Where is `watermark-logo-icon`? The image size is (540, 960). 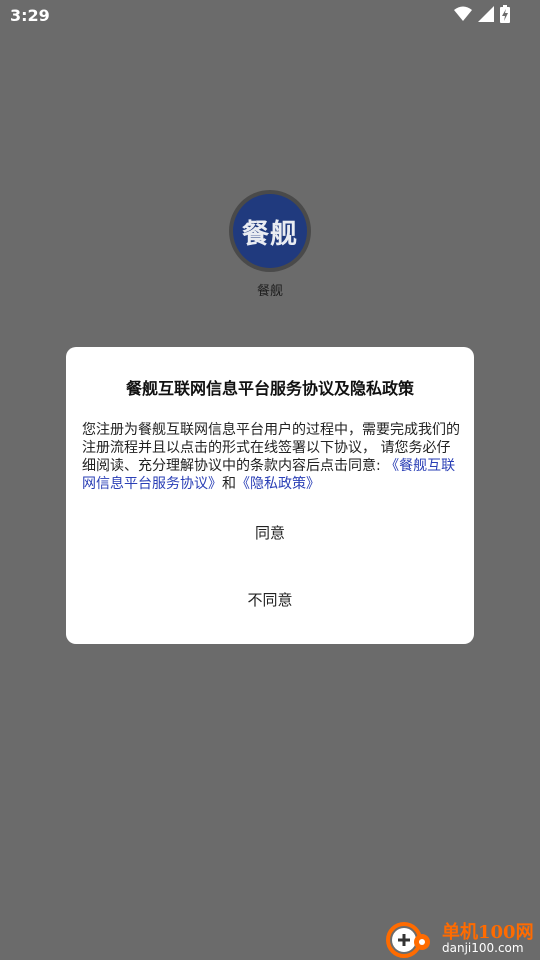
watermark-logo-icon is located at coordinates (408, 940).